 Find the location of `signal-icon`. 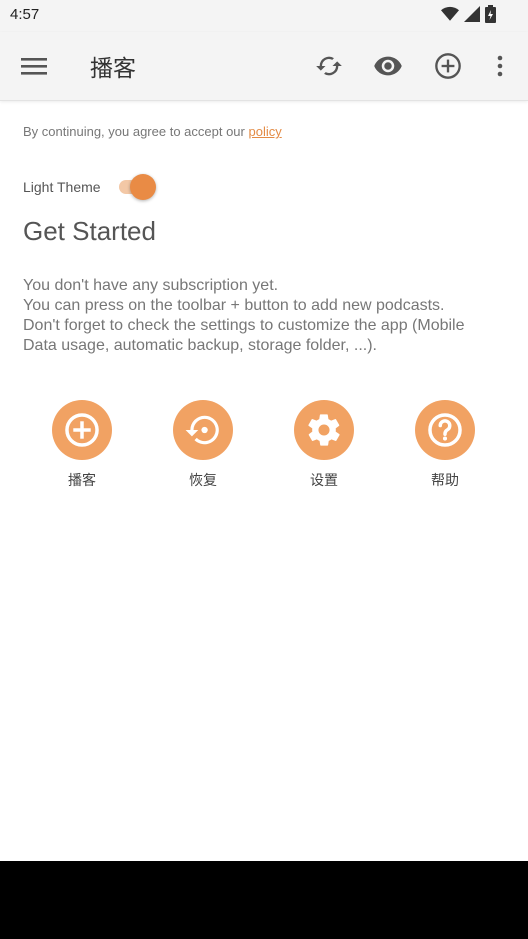

signal-icon is located at coordinates (472, 16).